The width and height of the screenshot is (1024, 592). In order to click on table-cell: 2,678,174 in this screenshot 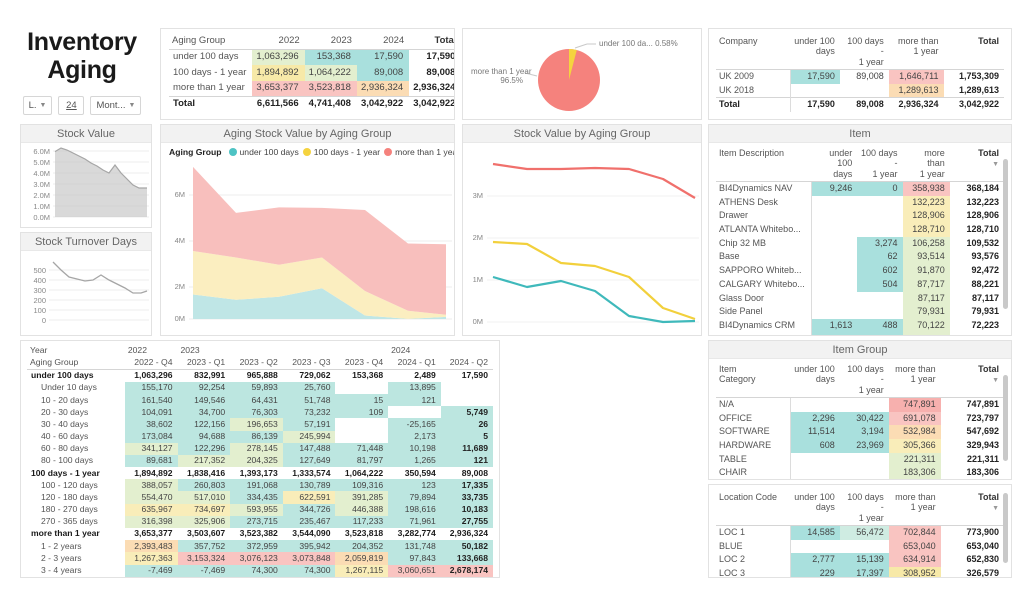, I will do `click(466, 570)`.